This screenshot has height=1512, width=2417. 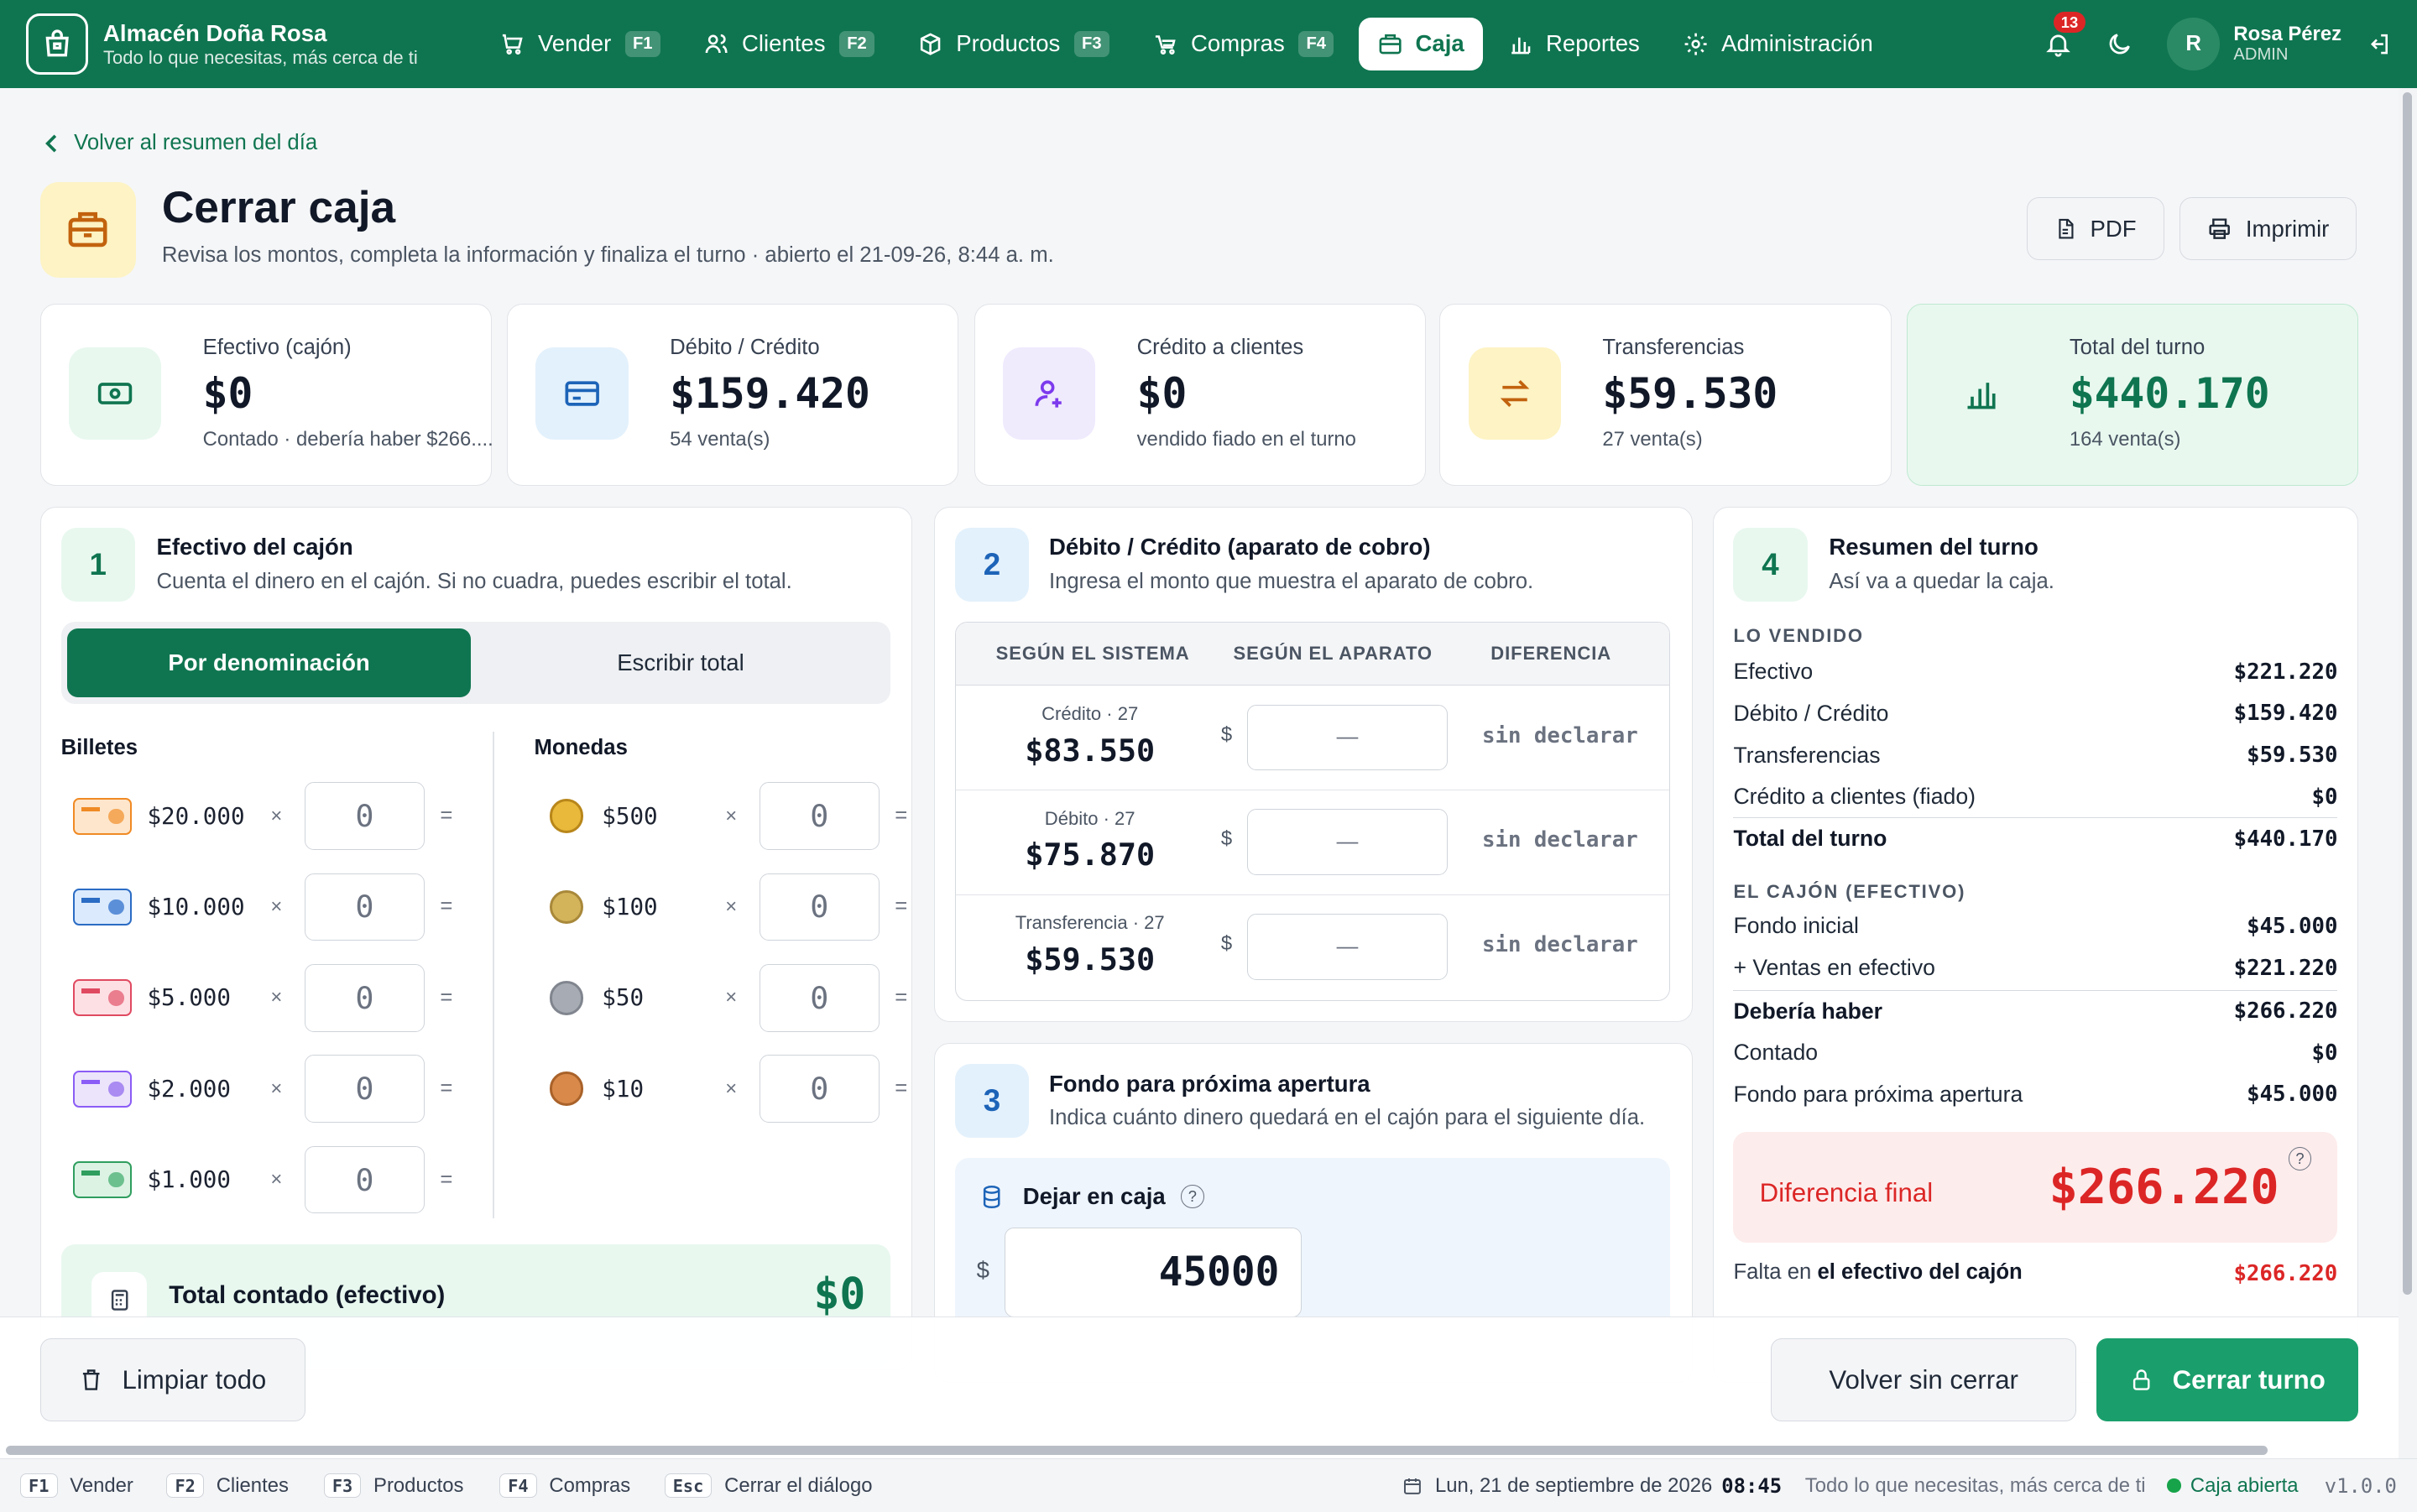 I want to click on vertical-scrollbar, so click(x=2407, y=774).